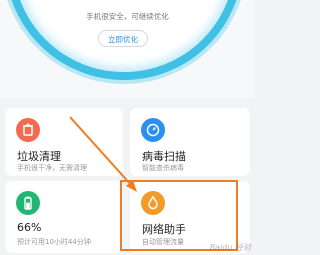  What do you see at coordinates (230, 247) in the screenshot?
I see `watermark: Baidu 经验` at bounding box center [230, 247].